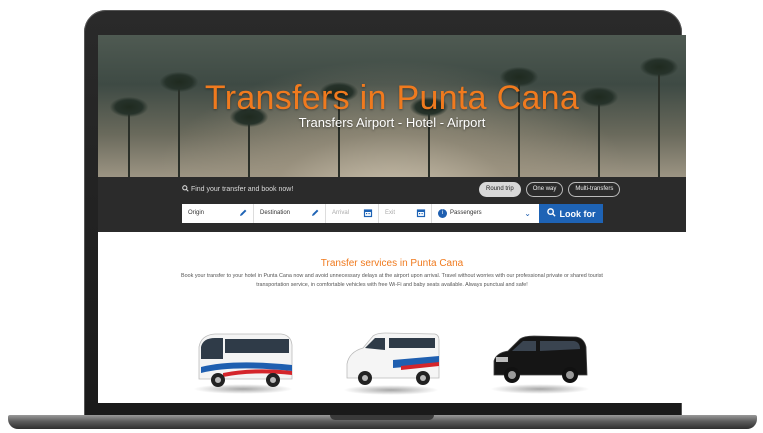 This screenshot has height=433, width=763. What do you see at coordinates (485, 213) in the screenshot?
I see `passengers-select: i Passengers ⌄` at bounding box center [485, 213].